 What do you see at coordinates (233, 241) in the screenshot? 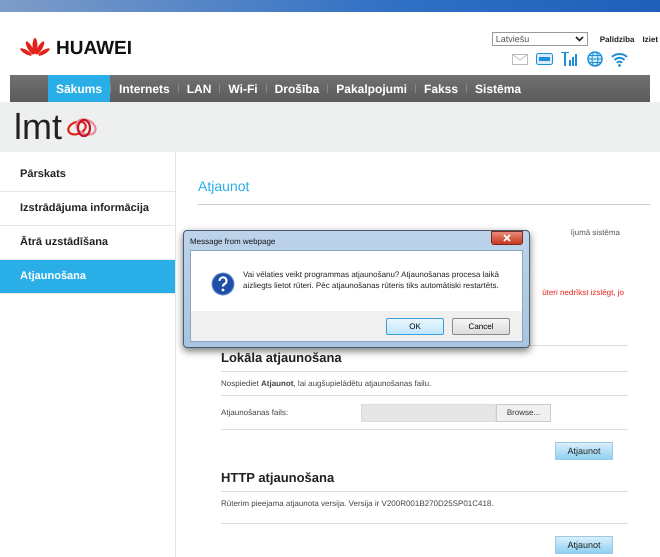
I see `dialog-title: Message from webpage` at bounding box center [233, 241].